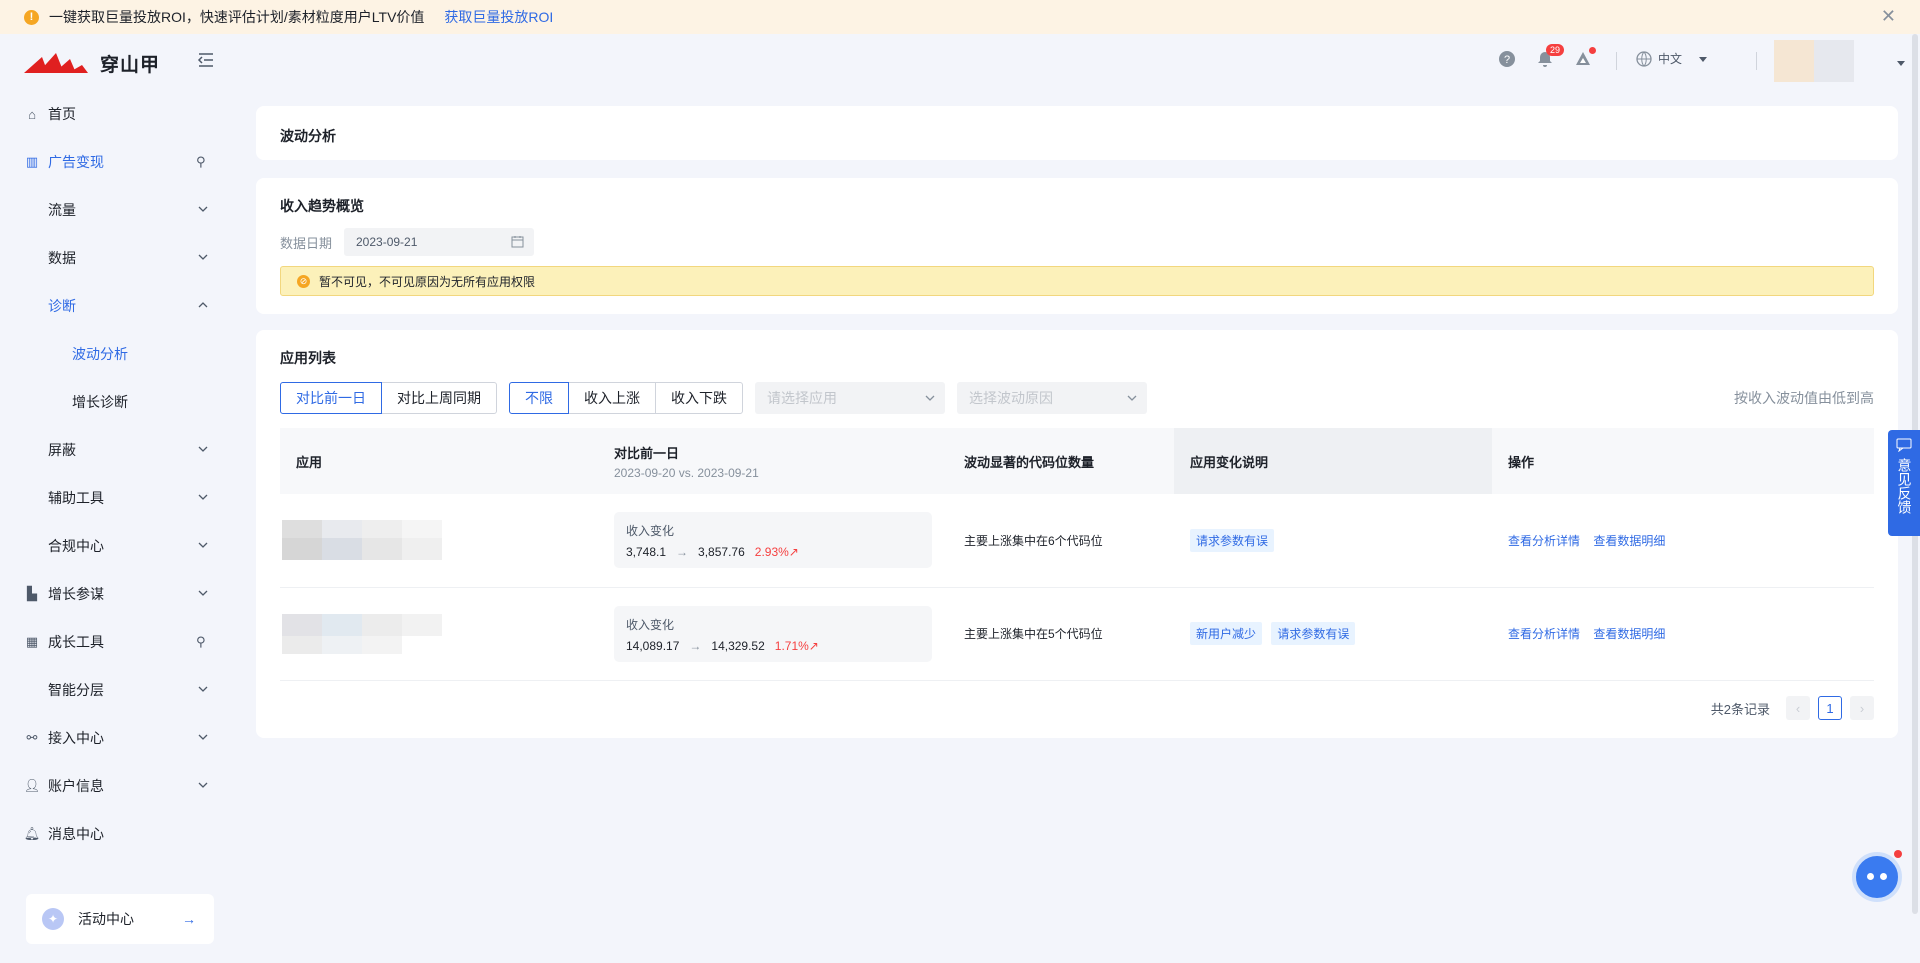 Image resolution: width=1920 pixels, height=963 pixels. Describe the element at coordinates (498, 17) in the screenshot. I see `banner-link: 获取巨量投放ROI` at that location.